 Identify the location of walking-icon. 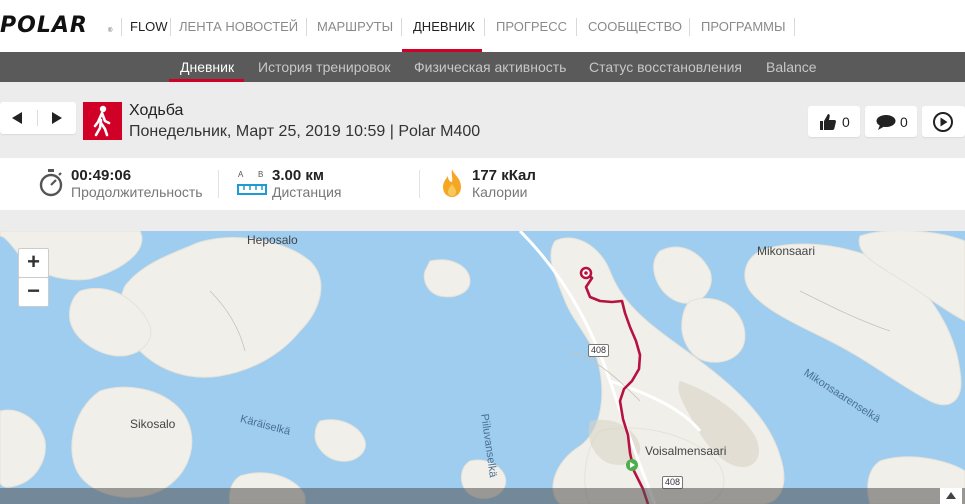
(102, 121).